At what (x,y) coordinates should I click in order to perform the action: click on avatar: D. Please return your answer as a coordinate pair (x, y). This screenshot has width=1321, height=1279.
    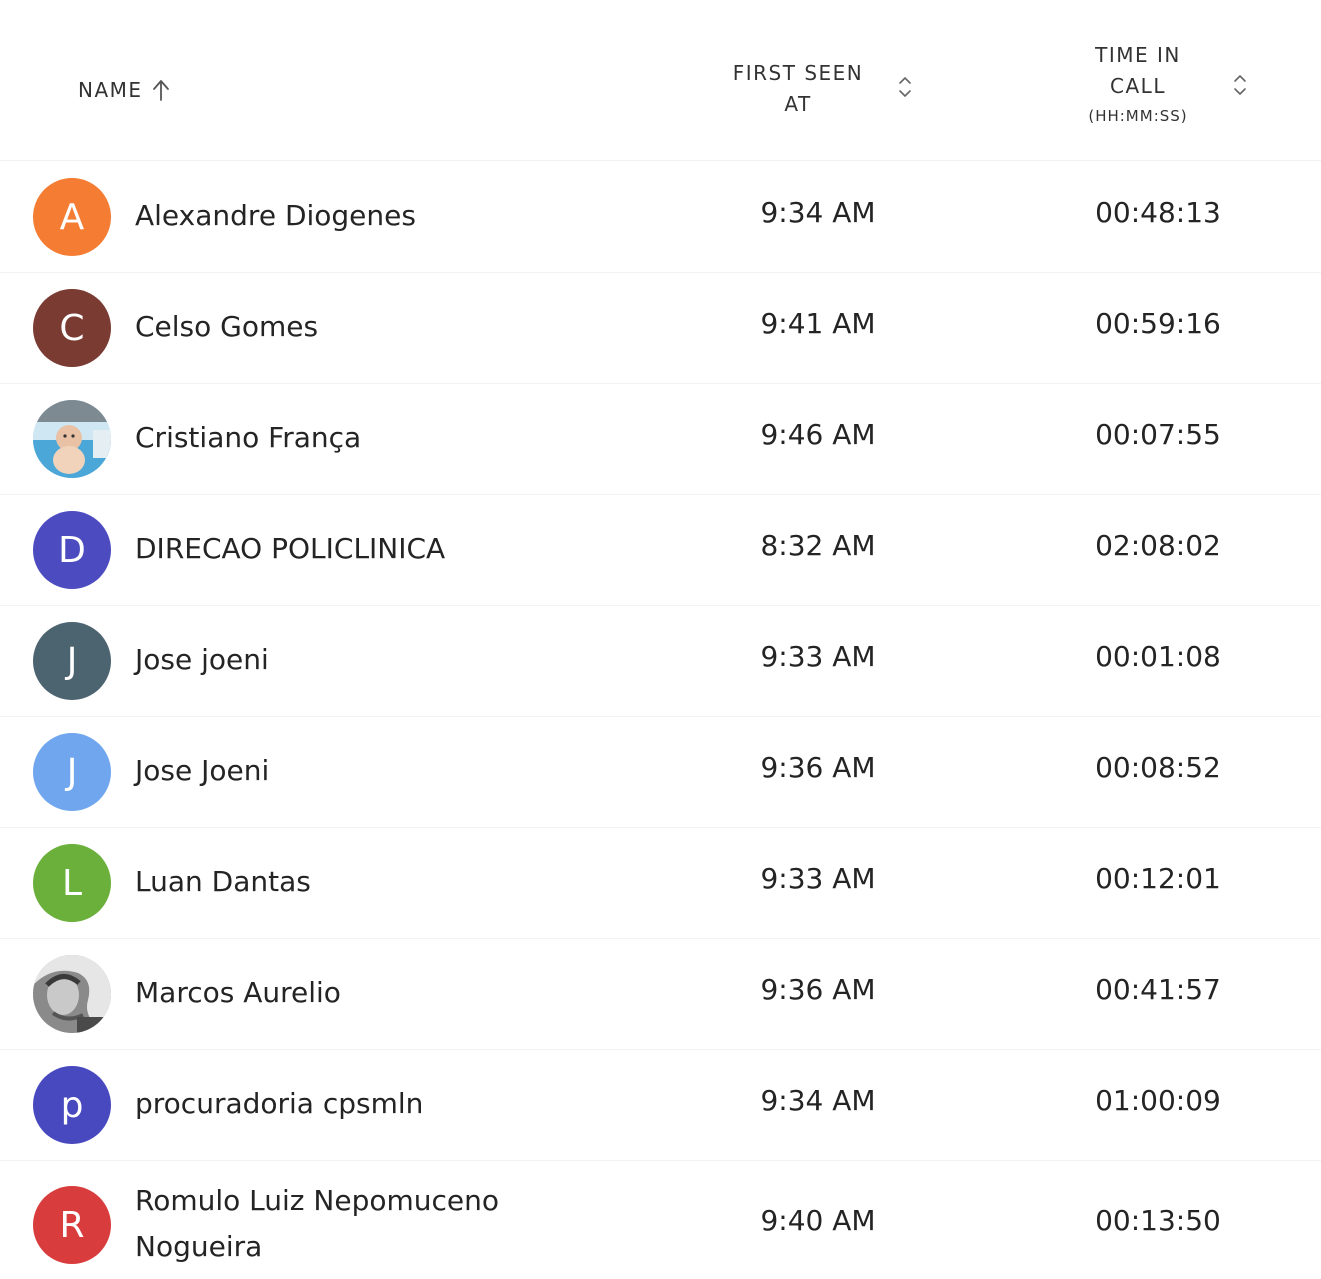
    Looking at the image, I should click on (72, 550).